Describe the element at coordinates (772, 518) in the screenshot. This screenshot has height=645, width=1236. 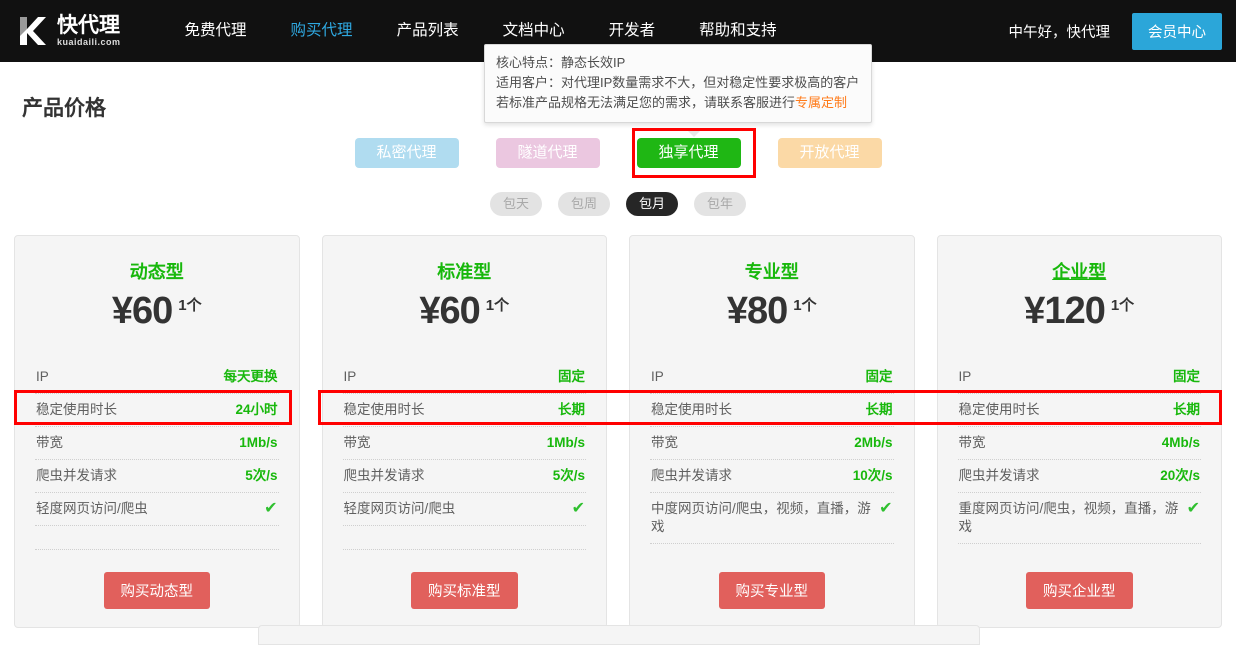
I see `spec-row-usage: 中度网页访问/爬虫，视频，直播，游戏 ✔` at that location.